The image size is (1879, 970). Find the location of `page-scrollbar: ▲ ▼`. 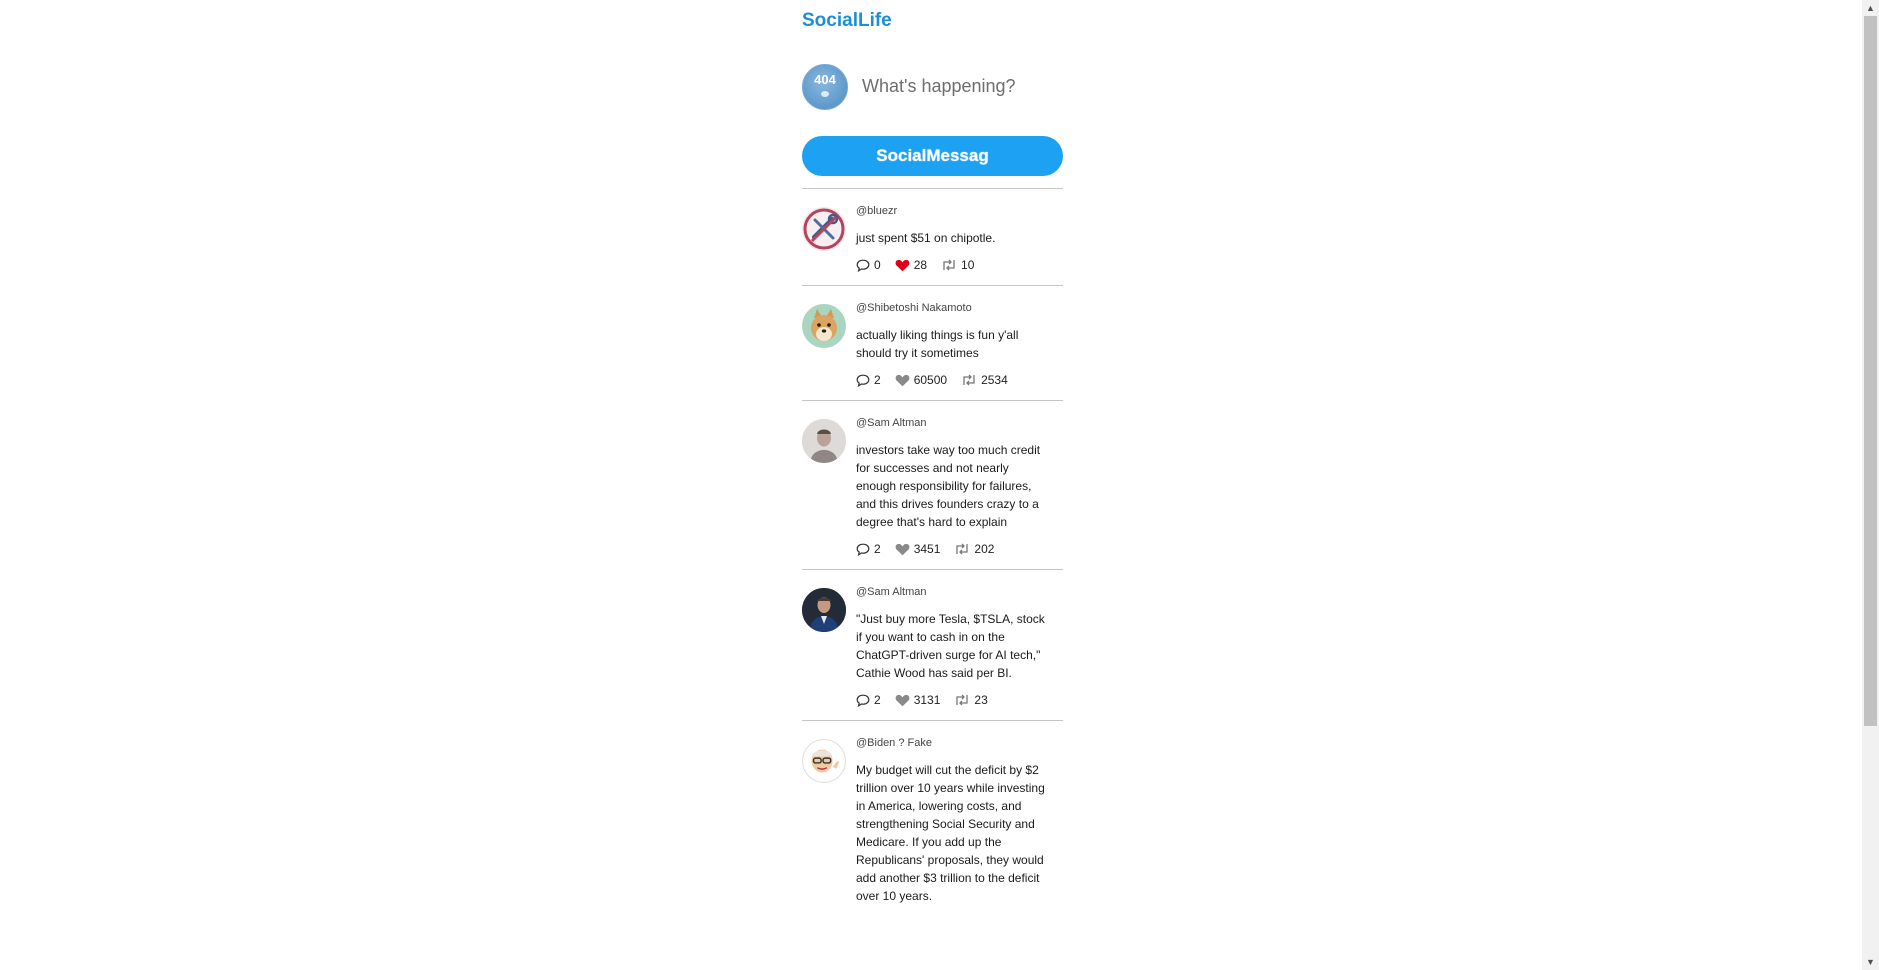

page-scrollbar: ▲ ▼ is located at coordinates (1870, 485).